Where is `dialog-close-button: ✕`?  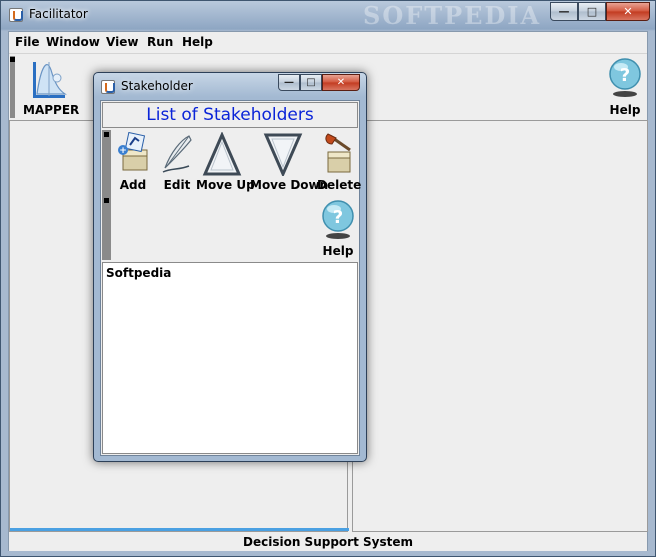
dialog-close-button: ✕ is located at coordinates (341, 82).